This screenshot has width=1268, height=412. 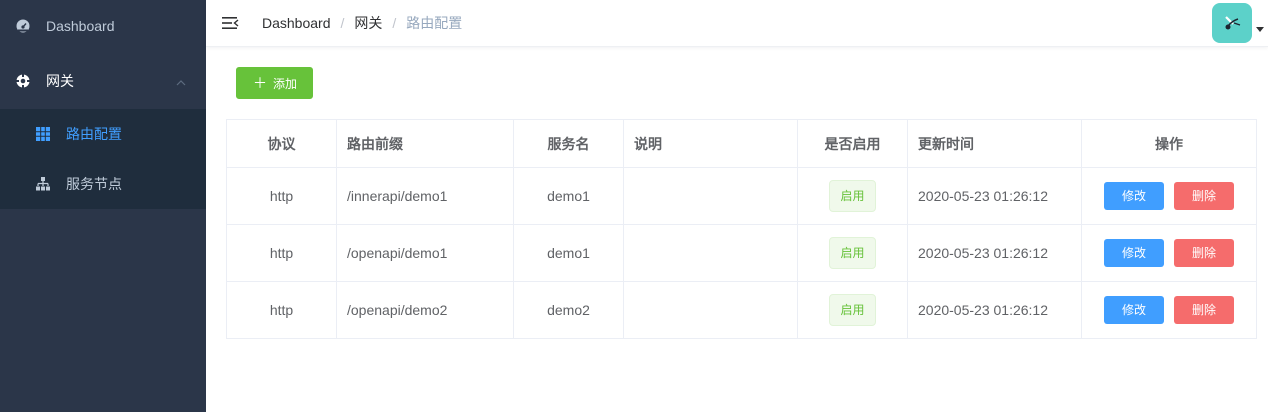 What do you see at coordinates (425, 196) in the screenshot?
I see `cell-prefix: /innerapi/demo1` at bounding box center [425, 196].